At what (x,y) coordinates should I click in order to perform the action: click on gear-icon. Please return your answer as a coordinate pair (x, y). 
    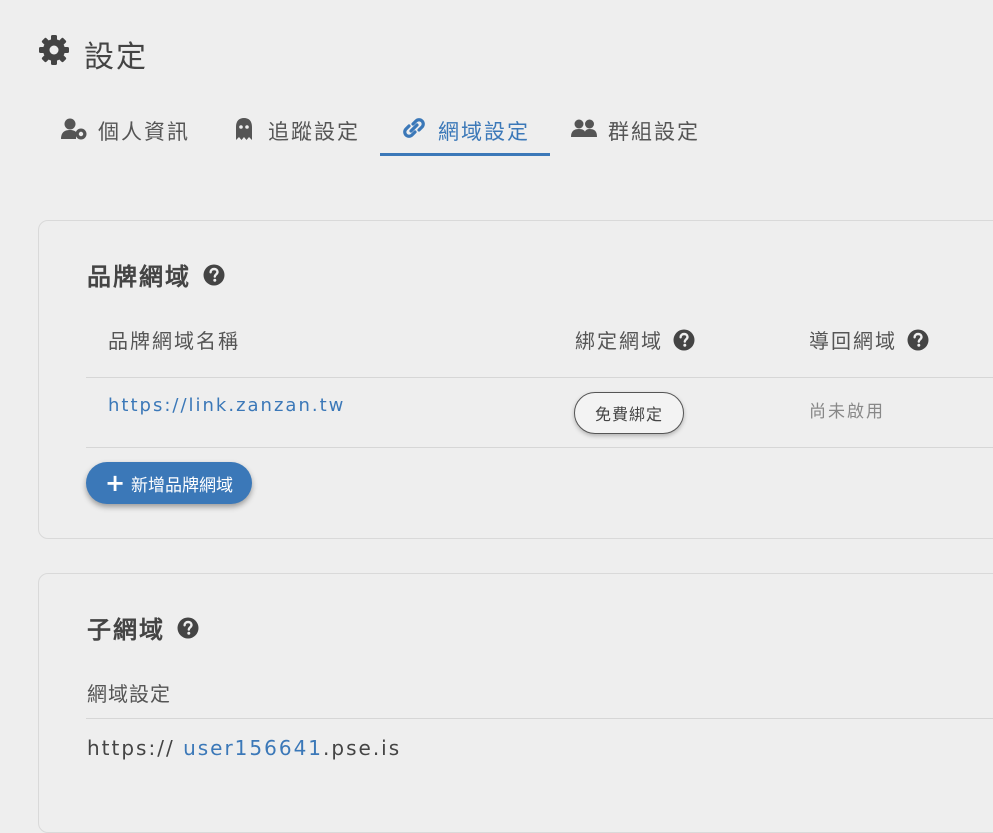
    Looking at the image, I should click on (54, 54).